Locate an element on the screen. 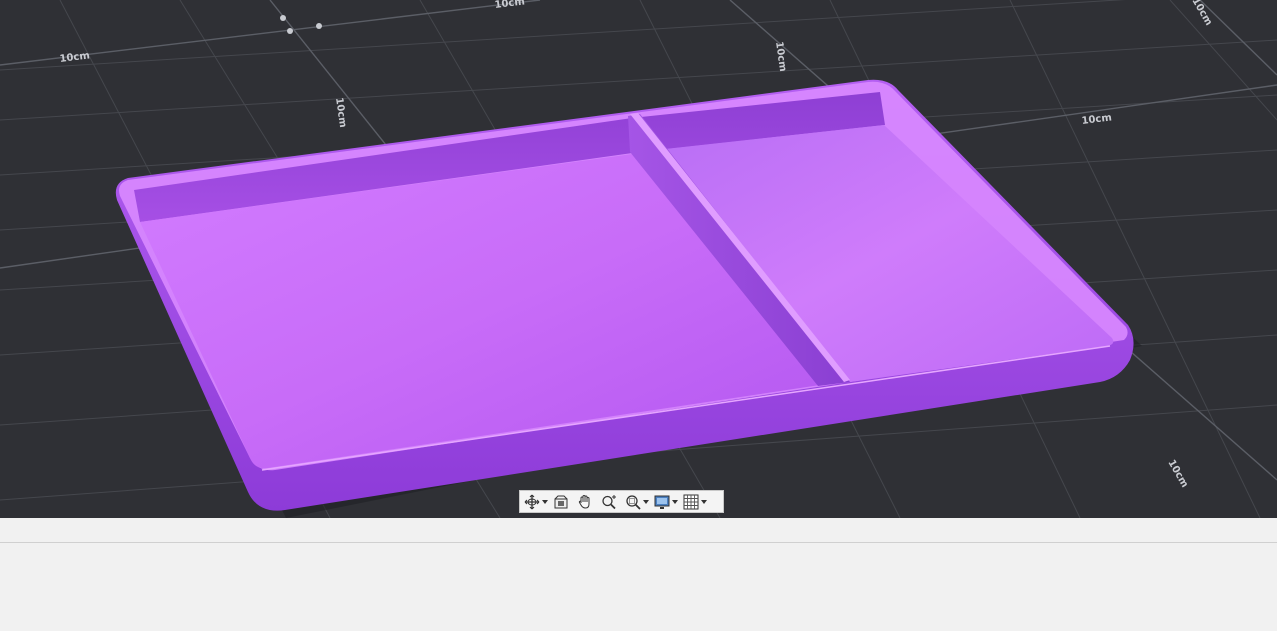  orbit-icon is located at coordinates (532, 501).